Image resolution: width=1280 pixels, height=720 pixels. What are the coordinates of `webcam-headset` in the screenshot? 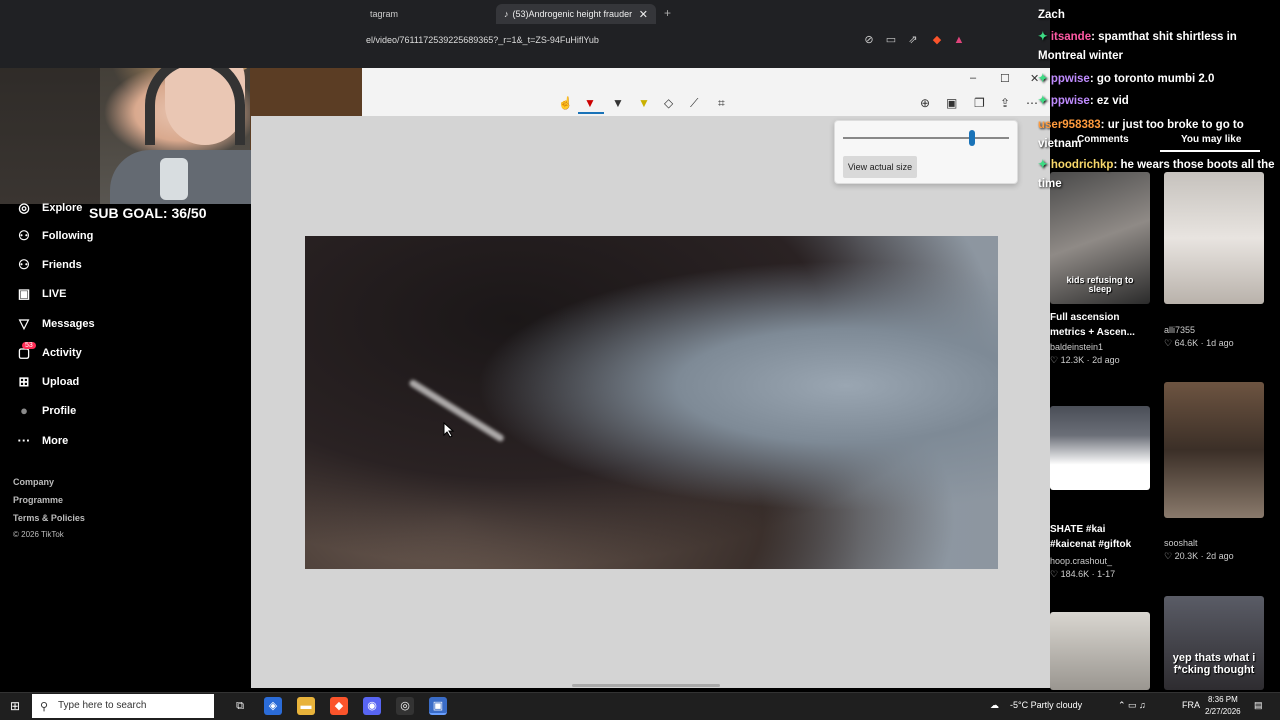 It's located at (195, 100).